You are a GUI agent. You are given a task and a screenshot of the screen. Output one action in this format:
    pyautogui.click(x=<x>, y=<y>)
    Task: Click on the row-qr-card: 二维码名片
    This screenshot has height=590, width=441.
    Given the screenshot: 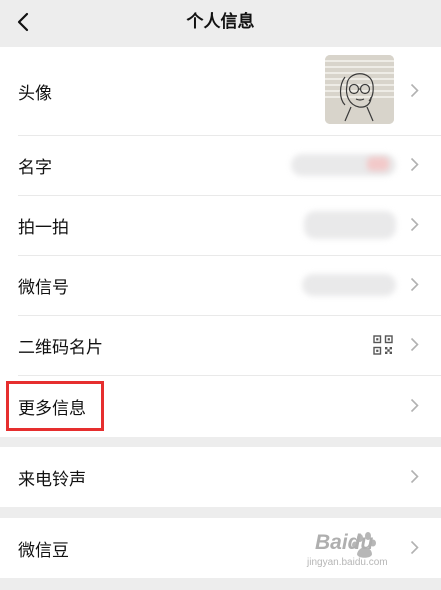 What is the action you would take?
    pyautogui.click(x=220, y=345)
    